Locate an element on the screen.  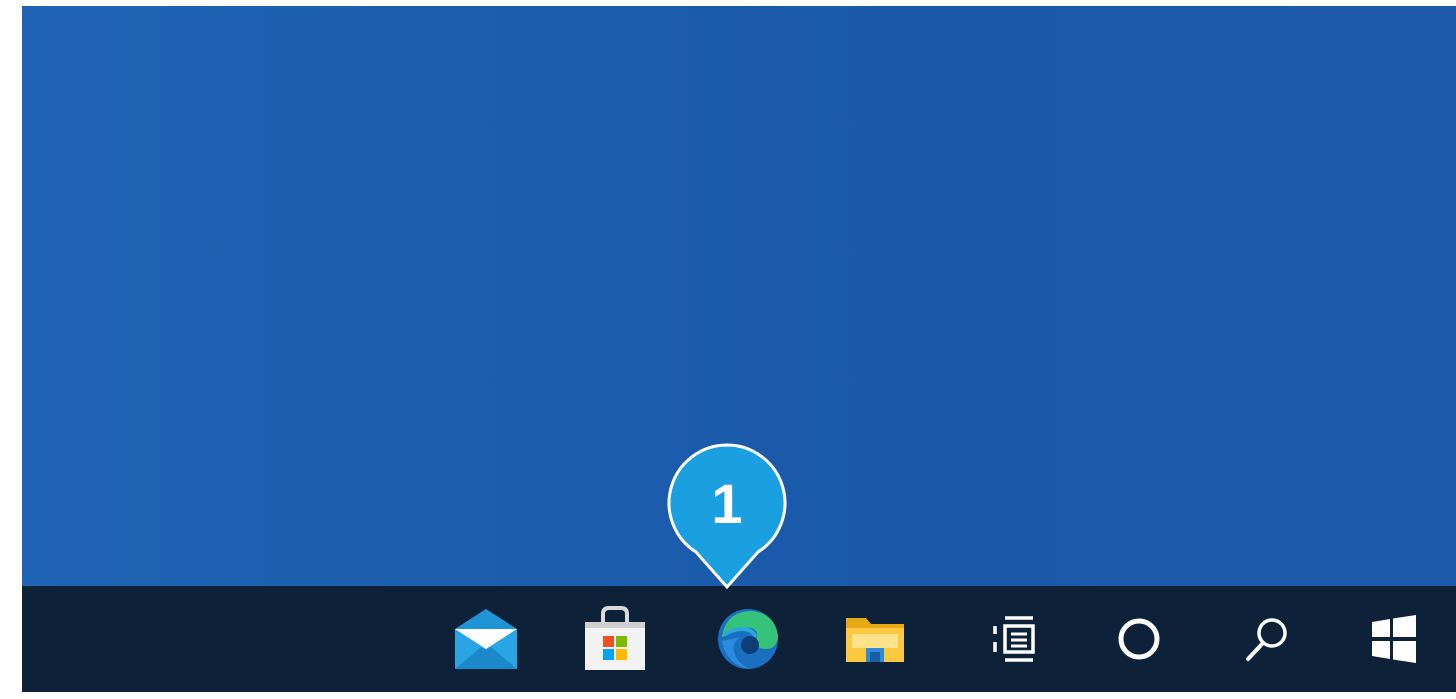
windows-icon is located at coordinates (1394, 639).